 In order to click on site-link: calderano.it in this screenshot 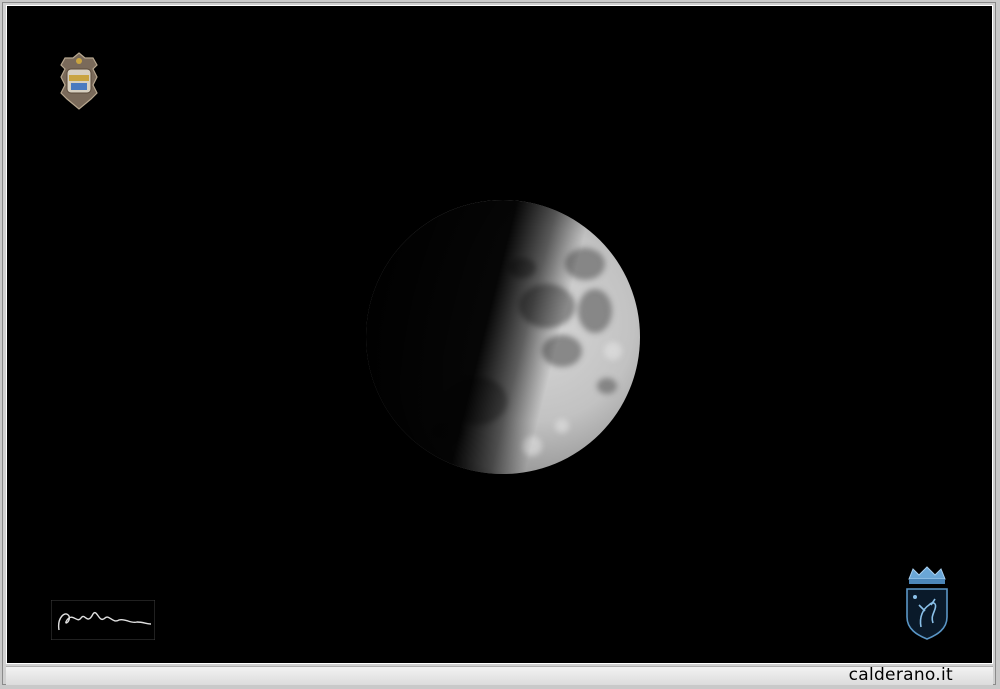, I will do `click(901, 675)`.